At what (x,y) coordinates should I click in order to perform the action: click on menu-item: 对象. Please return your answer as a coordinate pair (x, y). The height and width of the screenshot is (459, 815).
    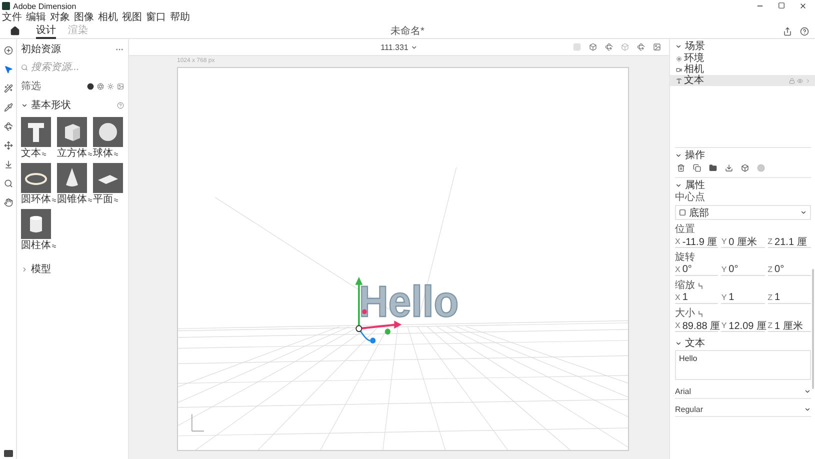
    Looking at the image, I should click on (60, 18).